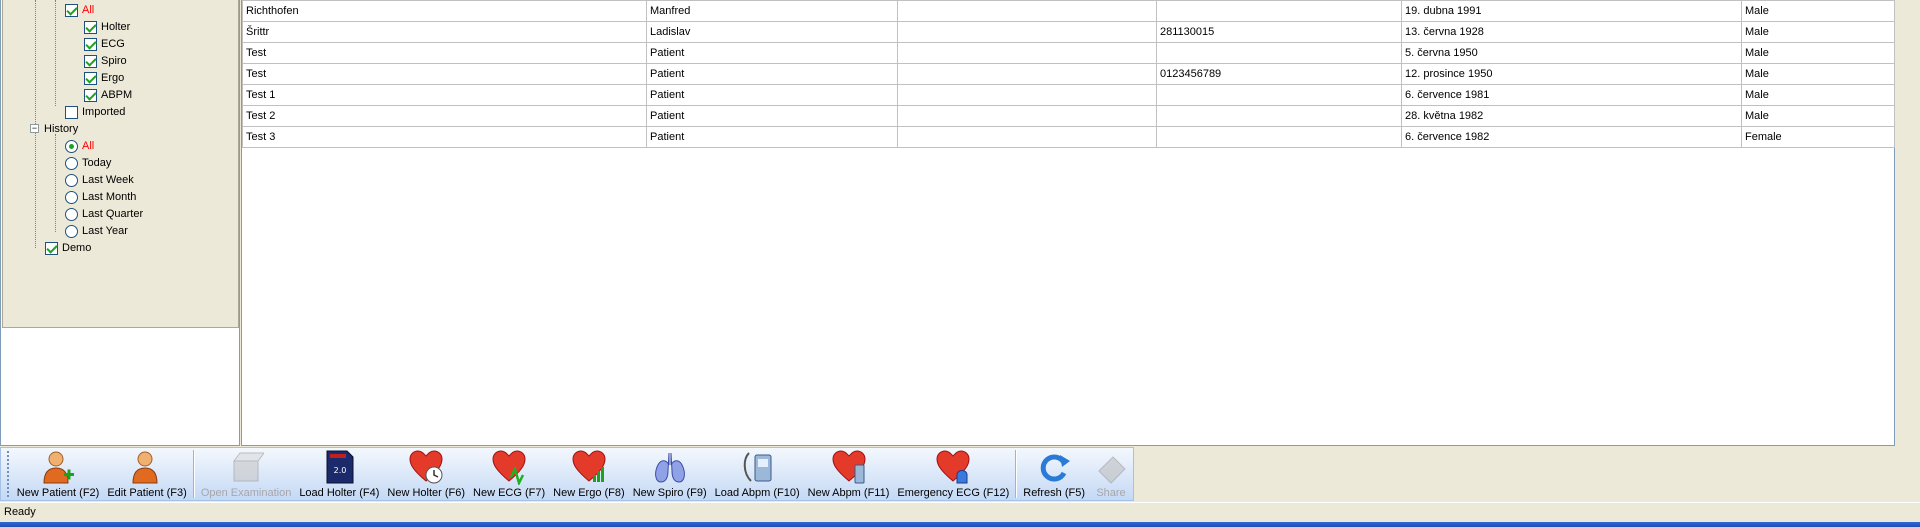  Describe the element at coordinates (61, 129) in the screenshot. I see `tree-item-history: History` at that location.